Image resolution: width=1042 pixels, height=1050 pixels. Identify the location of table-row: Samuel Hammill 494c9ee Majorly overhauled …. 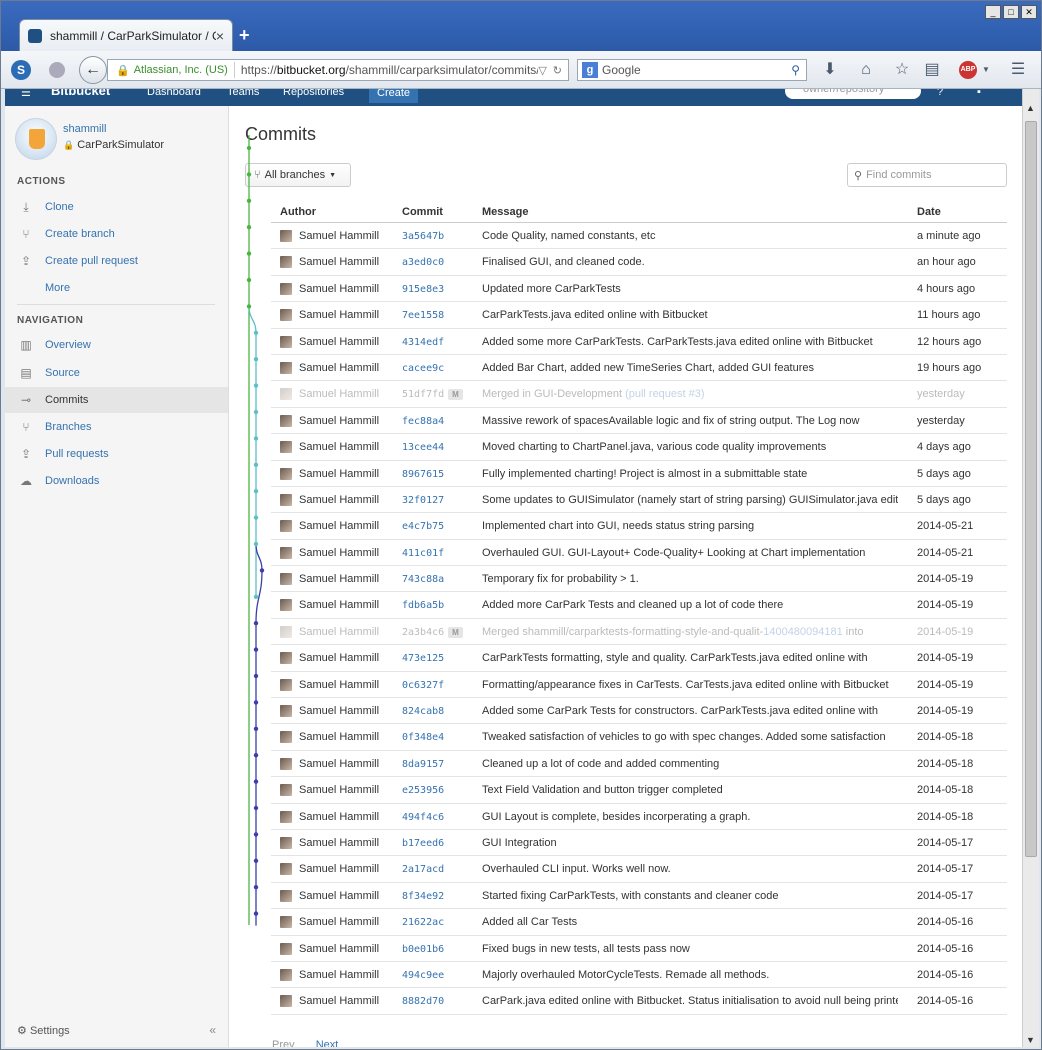
(639, 975).